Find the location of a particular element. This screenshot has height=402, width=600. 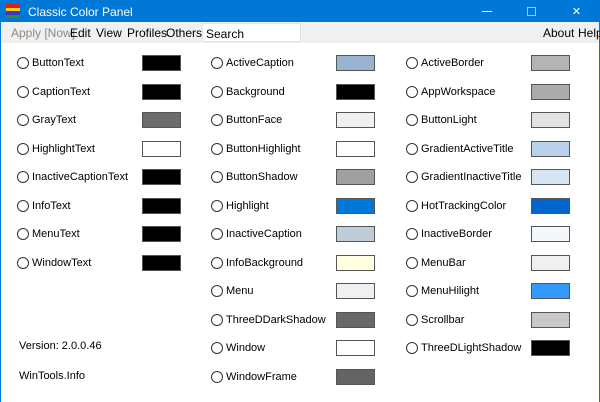

color-swatch-menuhilight is located at coordinates (550, 291).